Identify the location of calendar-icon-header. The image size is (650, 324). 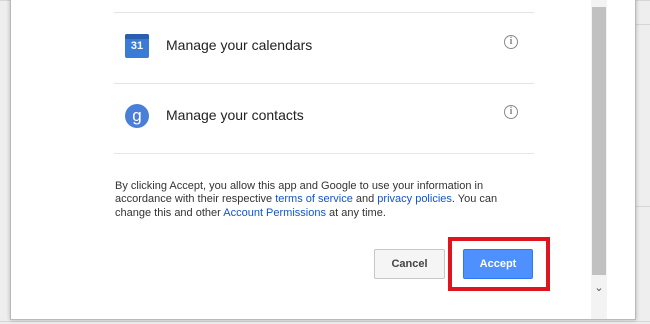
(137, 36).